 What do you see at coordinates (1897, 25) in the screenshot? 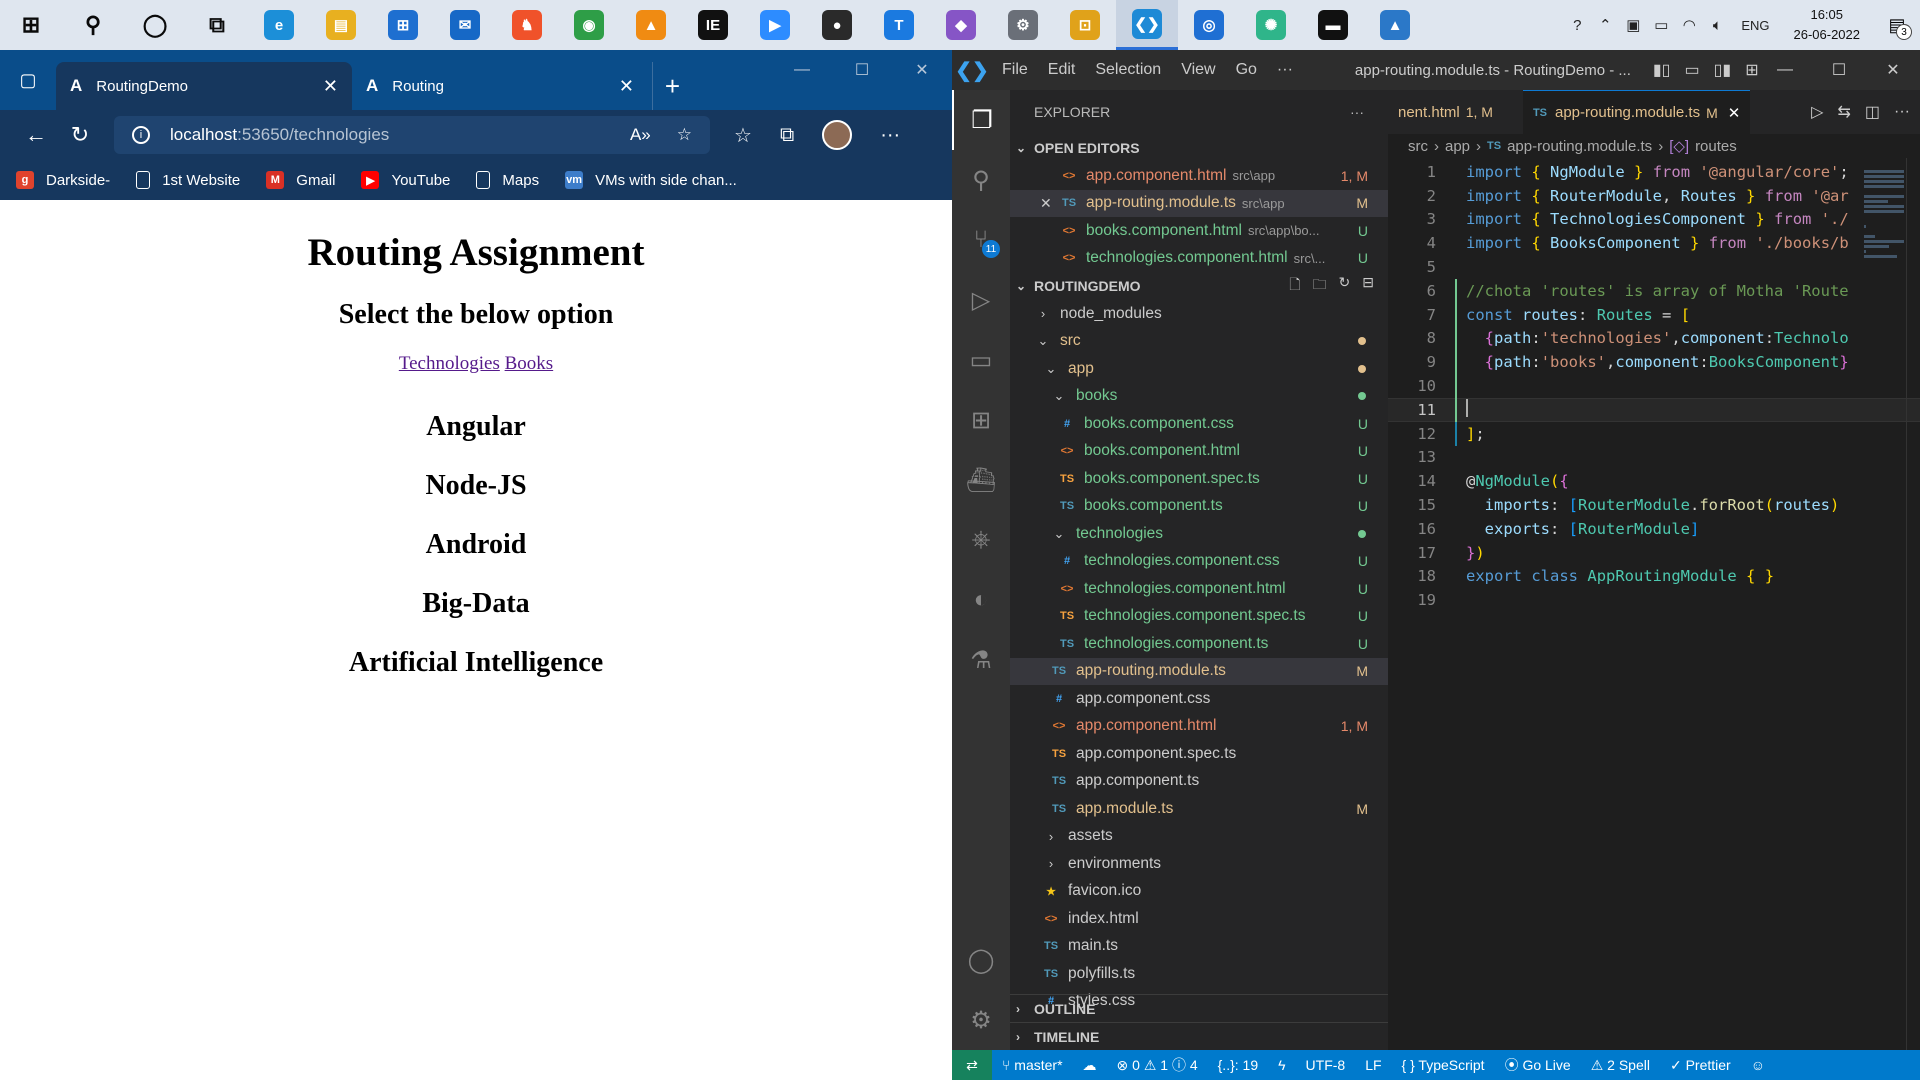
I see `notification-center-button: ▤ 3` at bounding box center [1897, 25].